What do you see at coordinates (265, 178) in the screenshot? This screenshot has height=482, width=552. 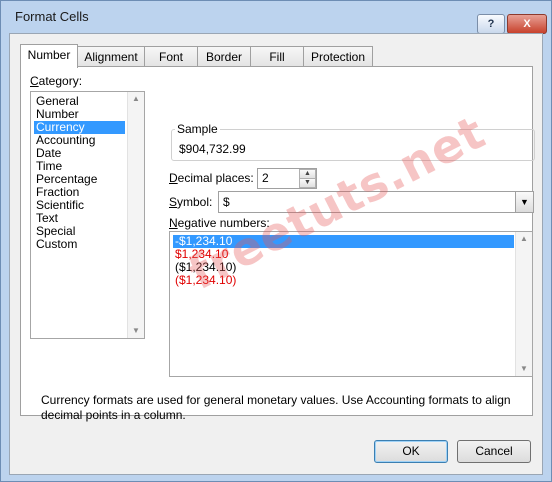 I see `decimal-places-value: 2` at bounding box center [265, 178].